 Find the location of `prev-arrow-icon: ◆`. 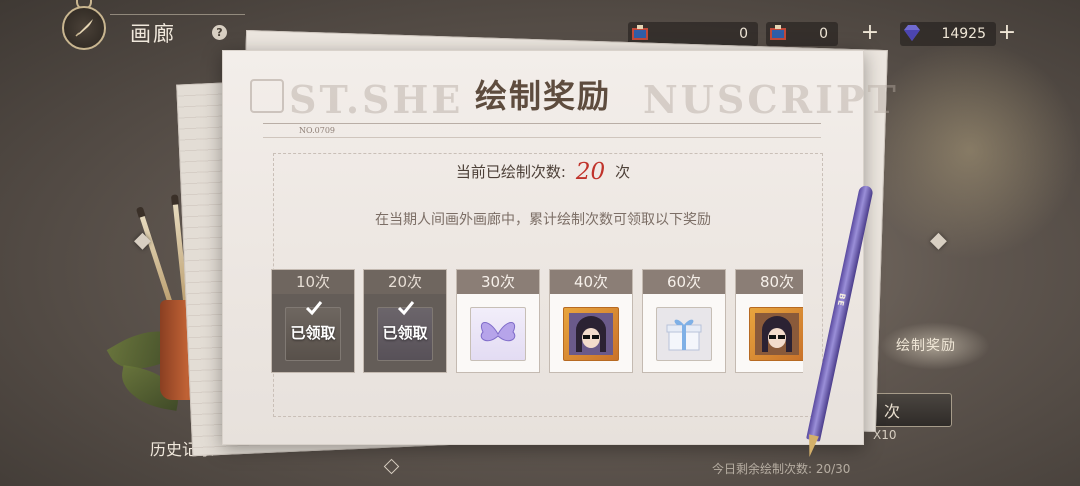

prev-arrow-icon: ◆ is located at coordinates (142, 240).